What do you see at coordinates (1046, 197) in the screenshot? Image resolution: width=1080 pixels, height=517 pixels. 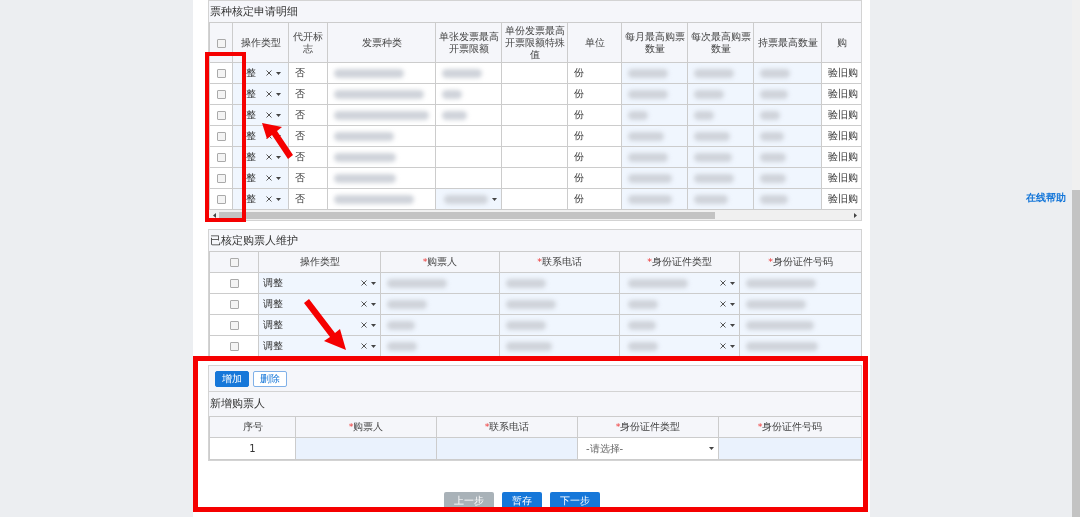 I see `help-link: 在线帮助` at bounding box center [1046, 197].